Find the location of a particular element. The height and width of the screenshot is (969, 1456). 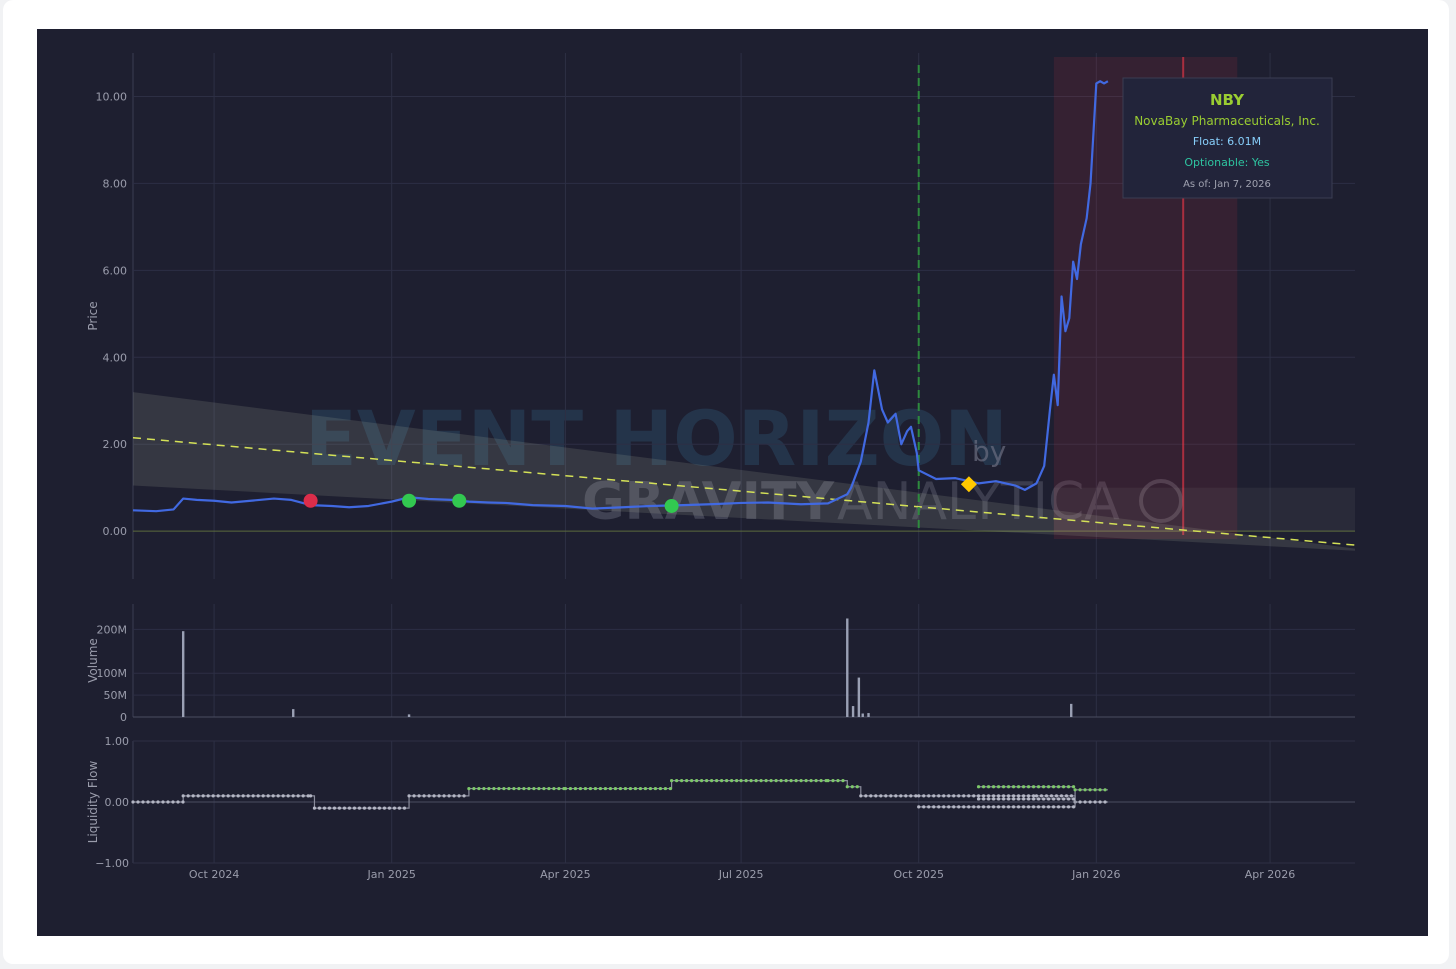

x-tick-label: Jan 2026 is located at coordinates (1095, 874).